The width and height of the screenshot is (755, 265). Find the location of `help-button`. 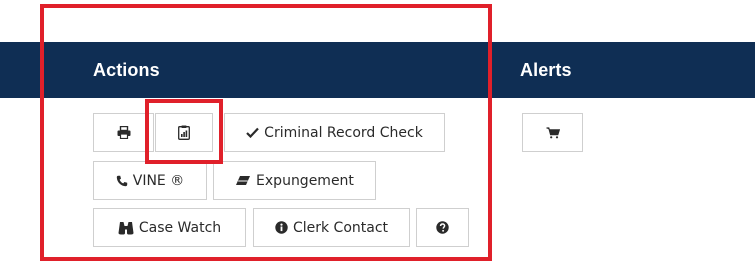

help-button is located at coordinates (442, 227).